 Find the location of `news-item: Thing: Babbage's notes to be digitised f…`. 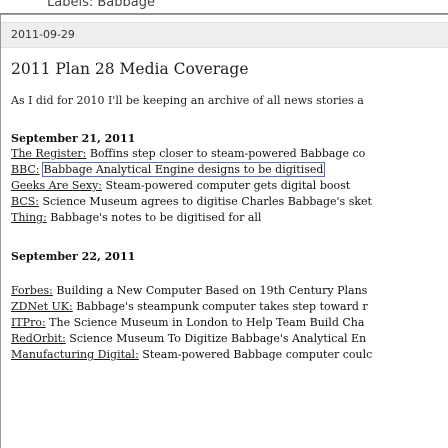

news-item: Thing: Babbage's notes to be digitised f… is located at coordinates (136, 217).